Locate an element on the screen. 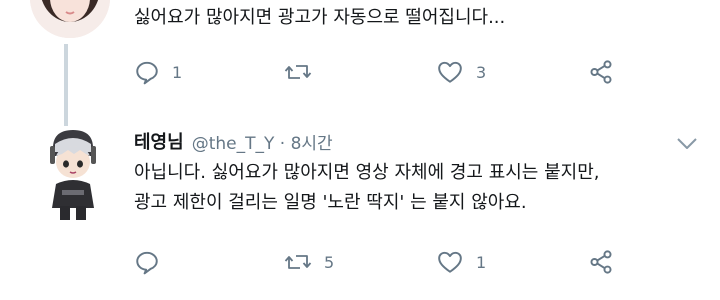 This screenshot has width=720, height=300. handle-and-time: @the_T_Y · 8시간 is located at coordinates (262, 141).